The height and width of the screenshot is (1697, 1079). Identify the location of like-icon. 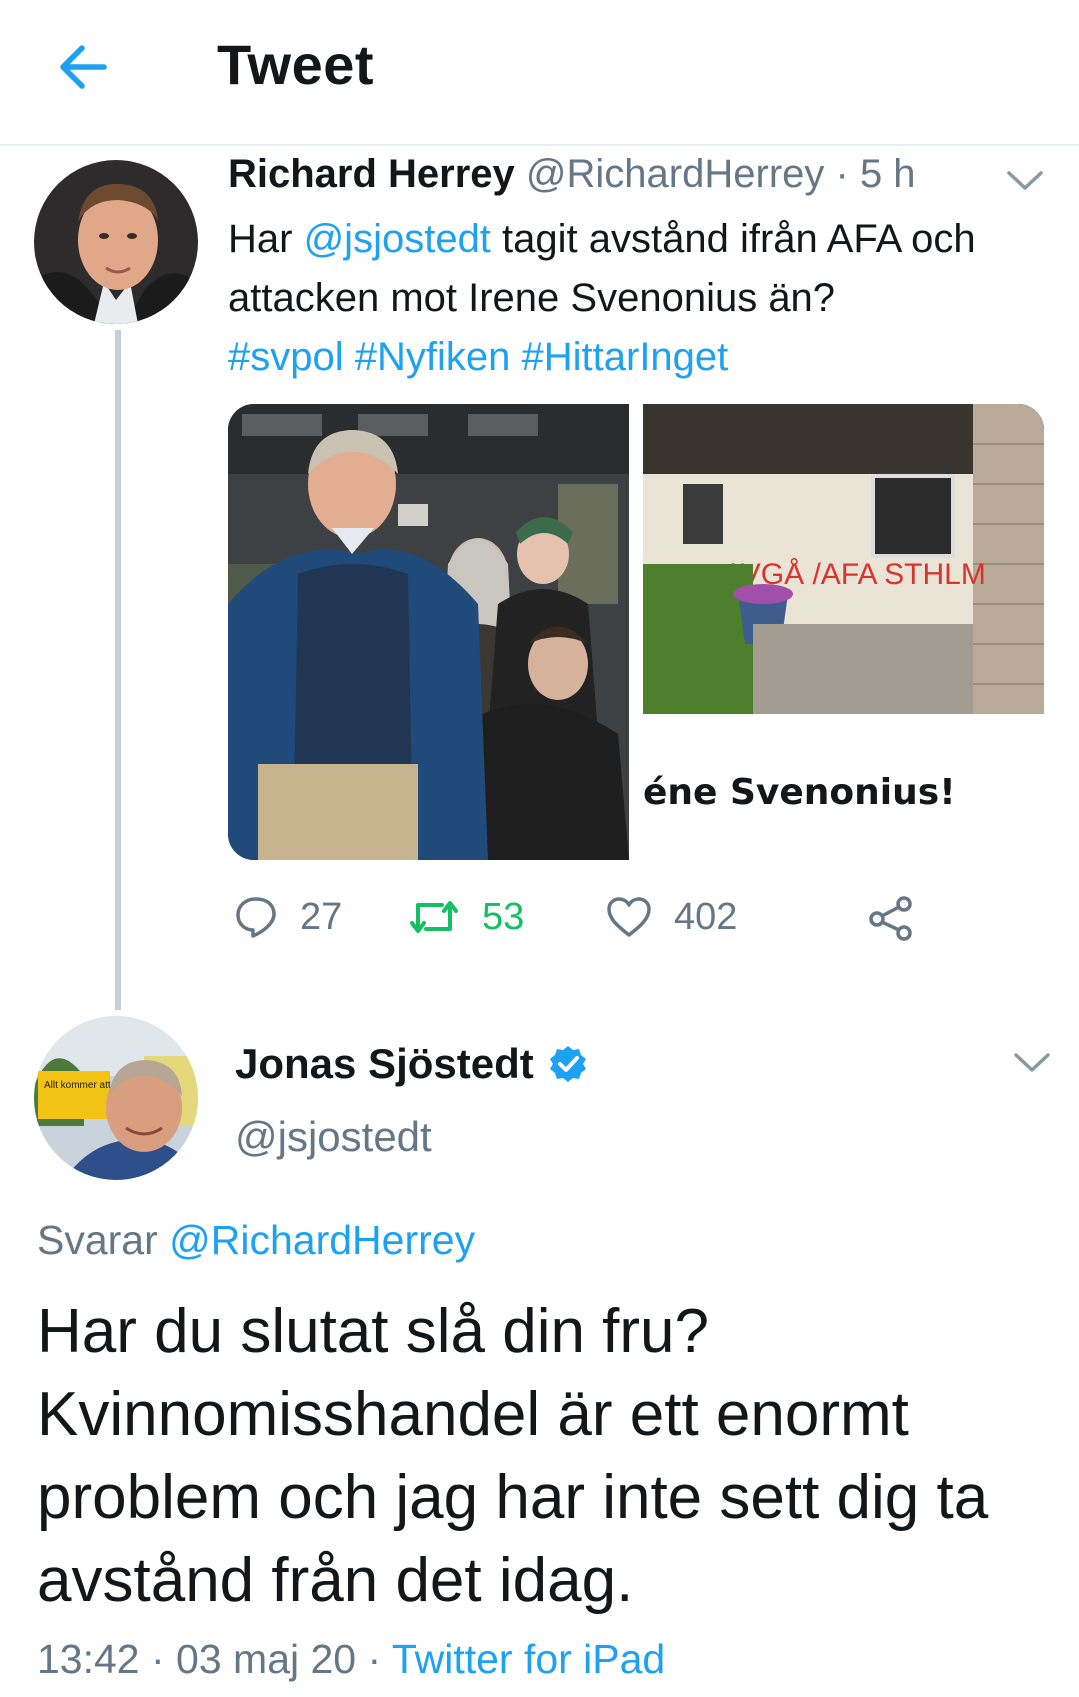
(629, 917).